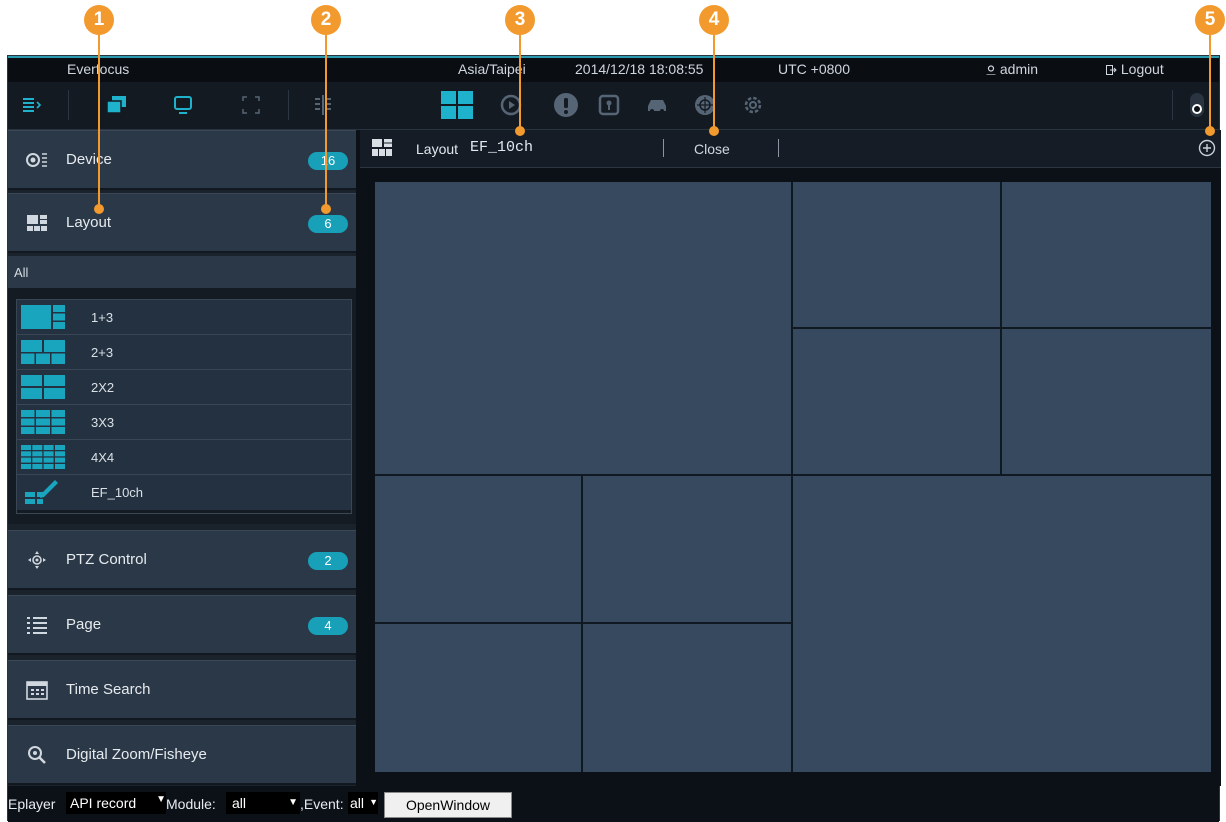  Describe the element at coordinates (437, 149) in the screenshot. I see `layout-header-prefix: Layout` at that location.